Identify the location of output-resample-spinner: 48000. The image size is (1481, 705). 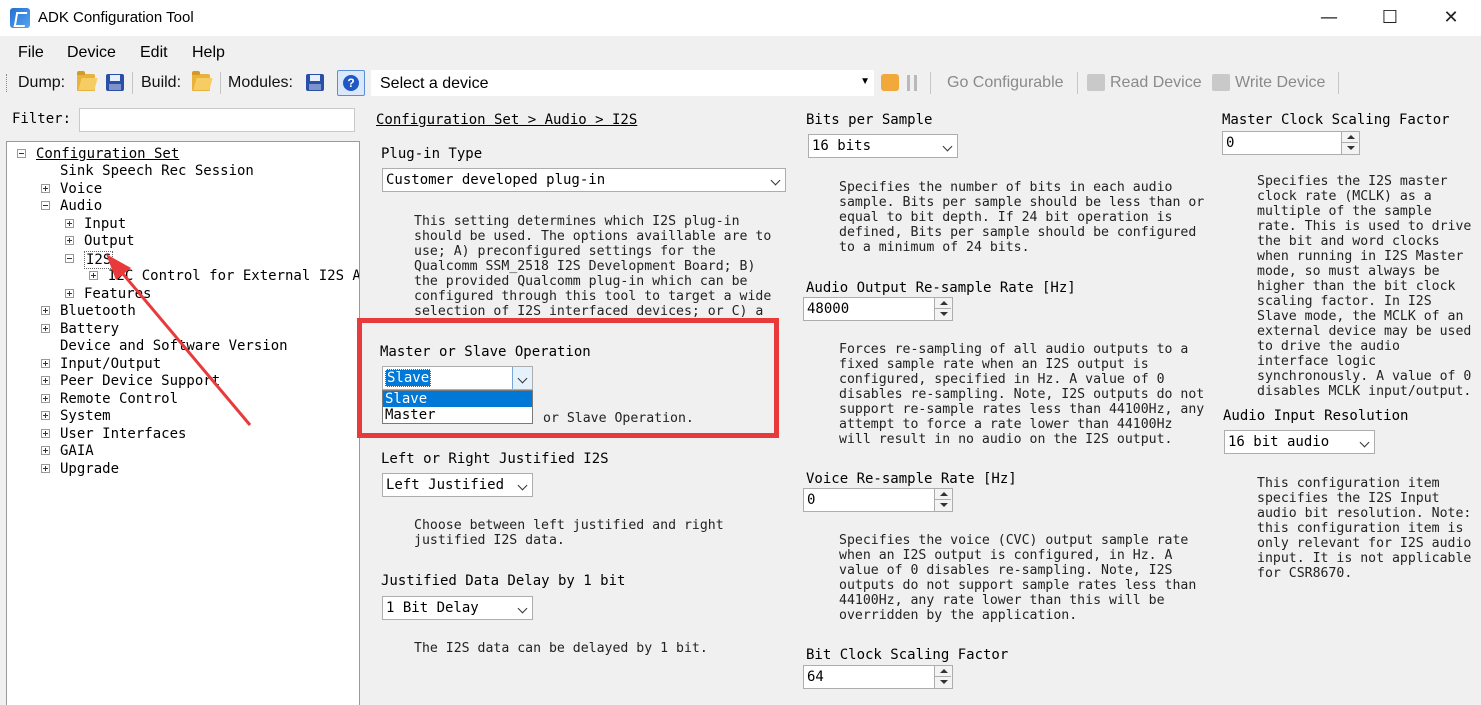
(878, 309).